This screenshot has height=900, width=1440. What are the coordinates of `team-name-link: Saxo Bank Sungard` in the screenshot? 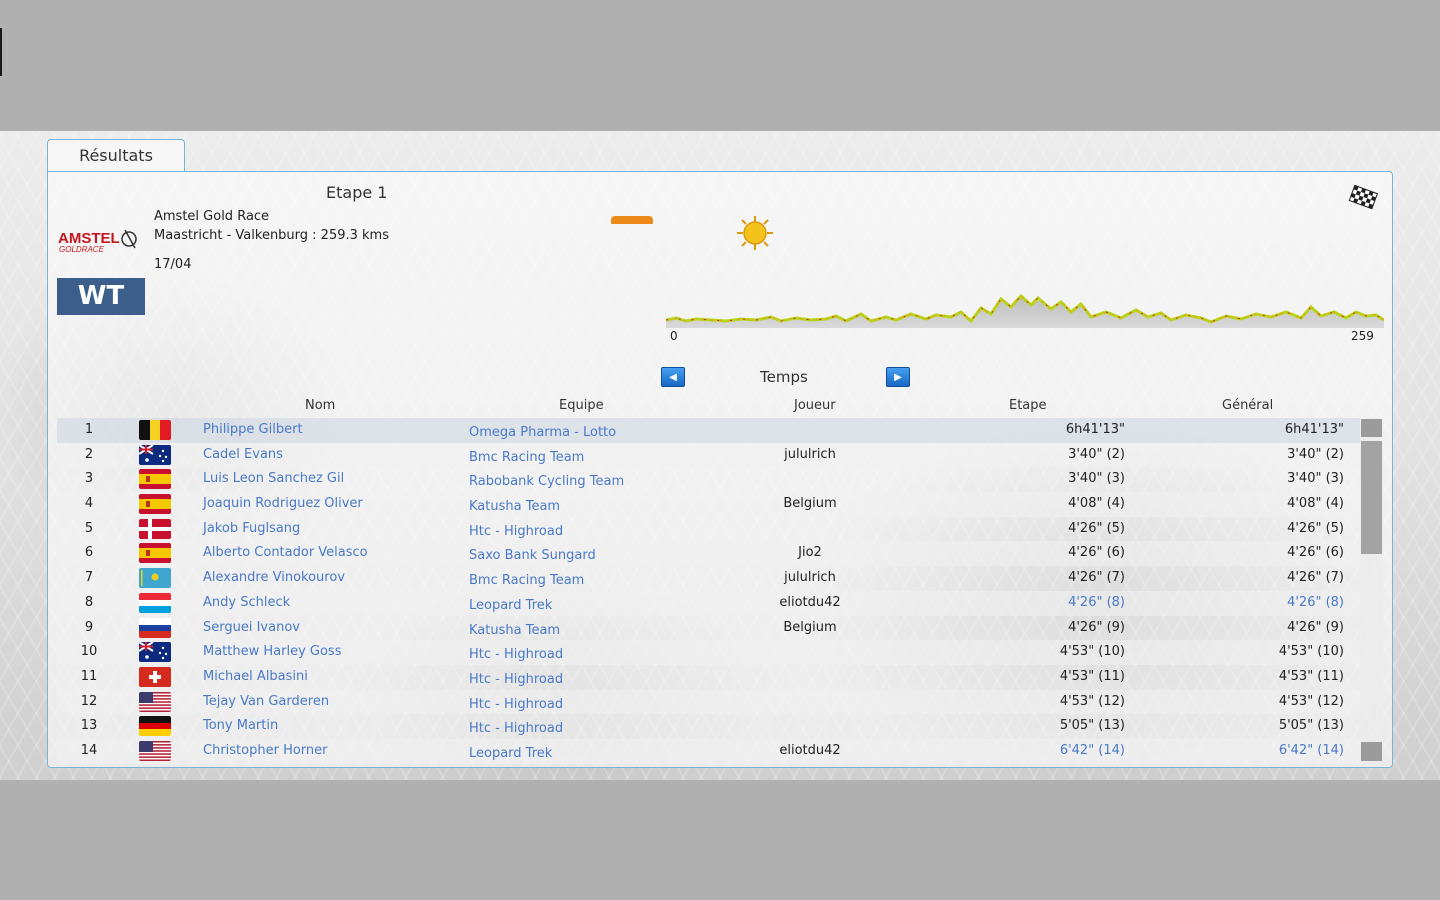 It's located at (532, 555).